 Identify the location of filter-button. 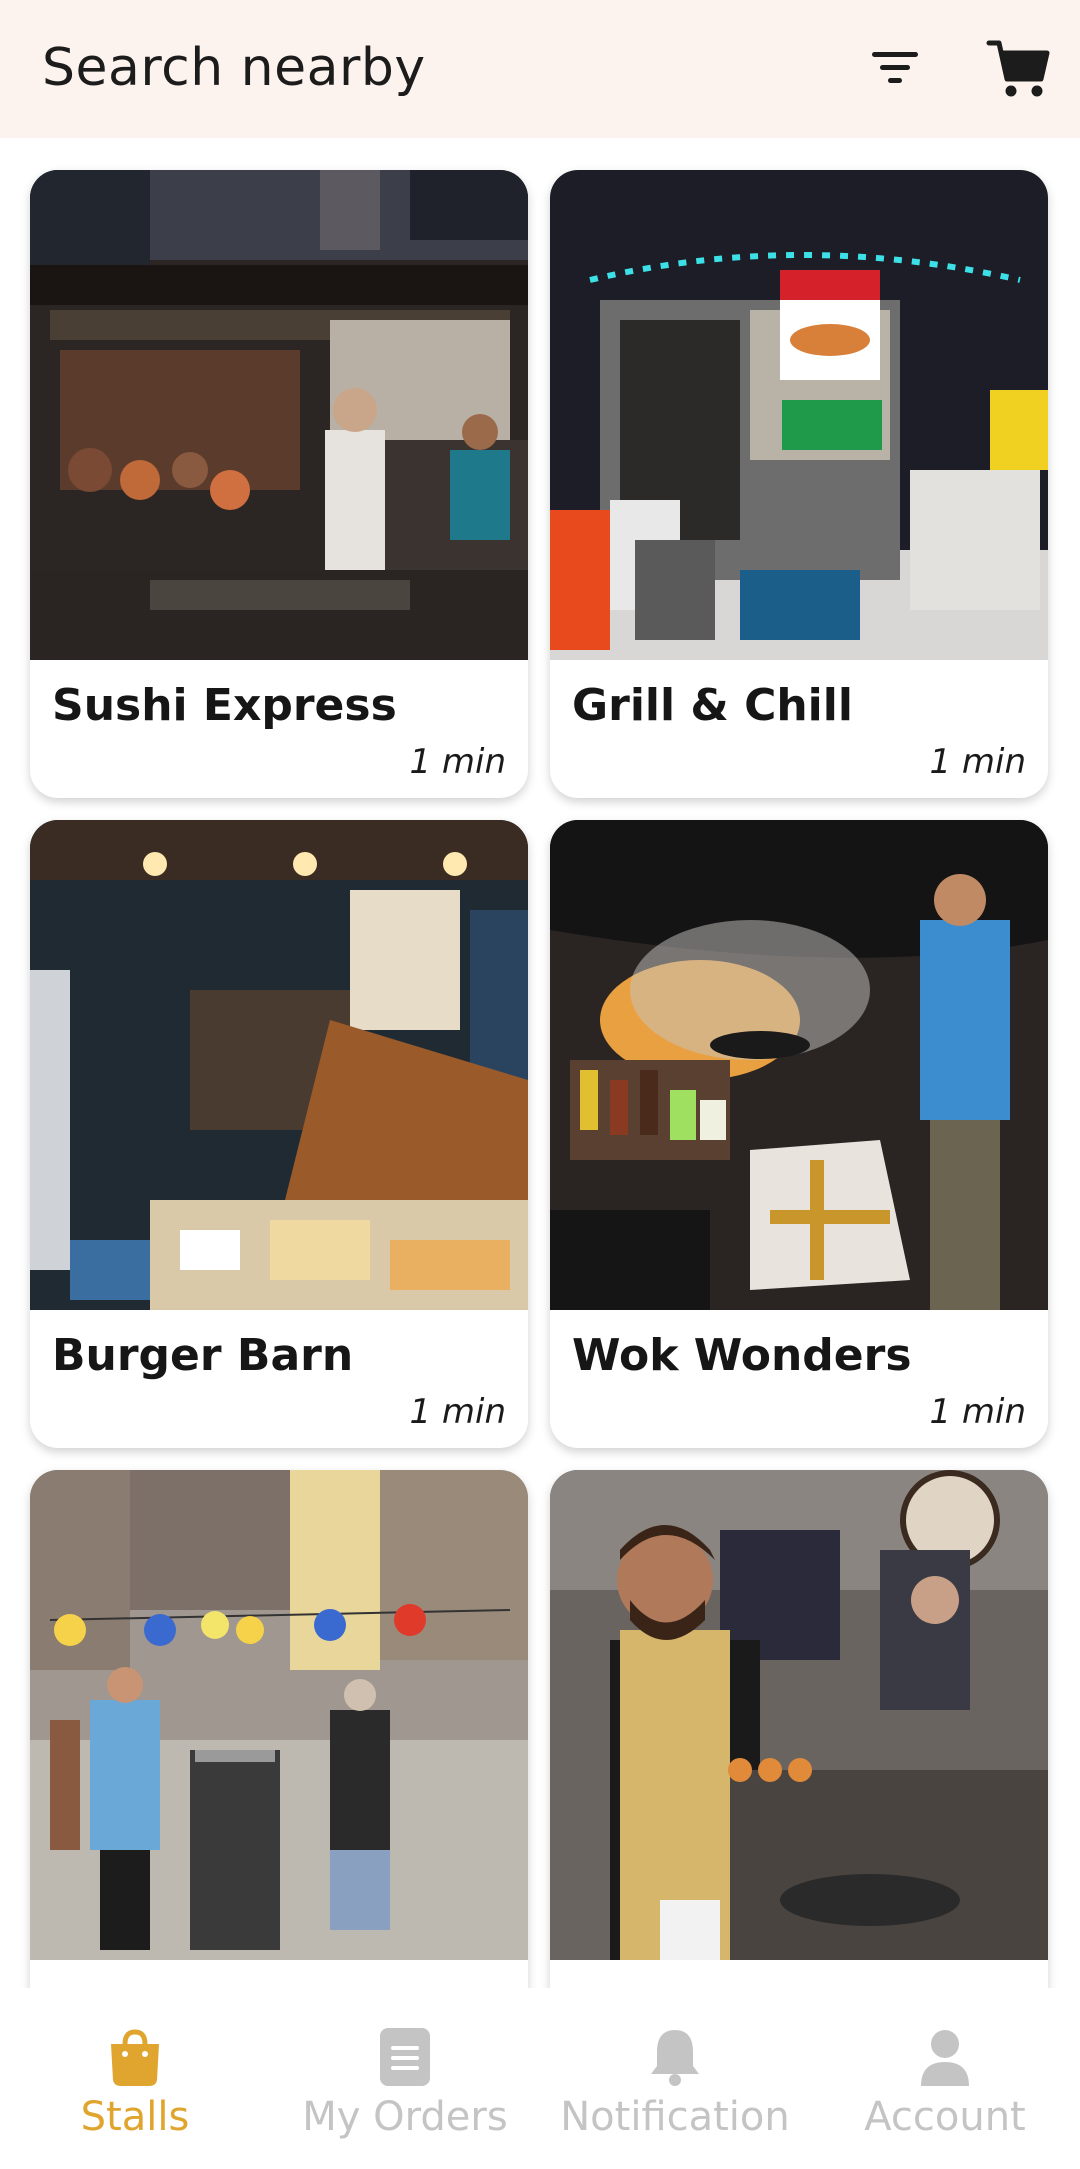
(896, 68).